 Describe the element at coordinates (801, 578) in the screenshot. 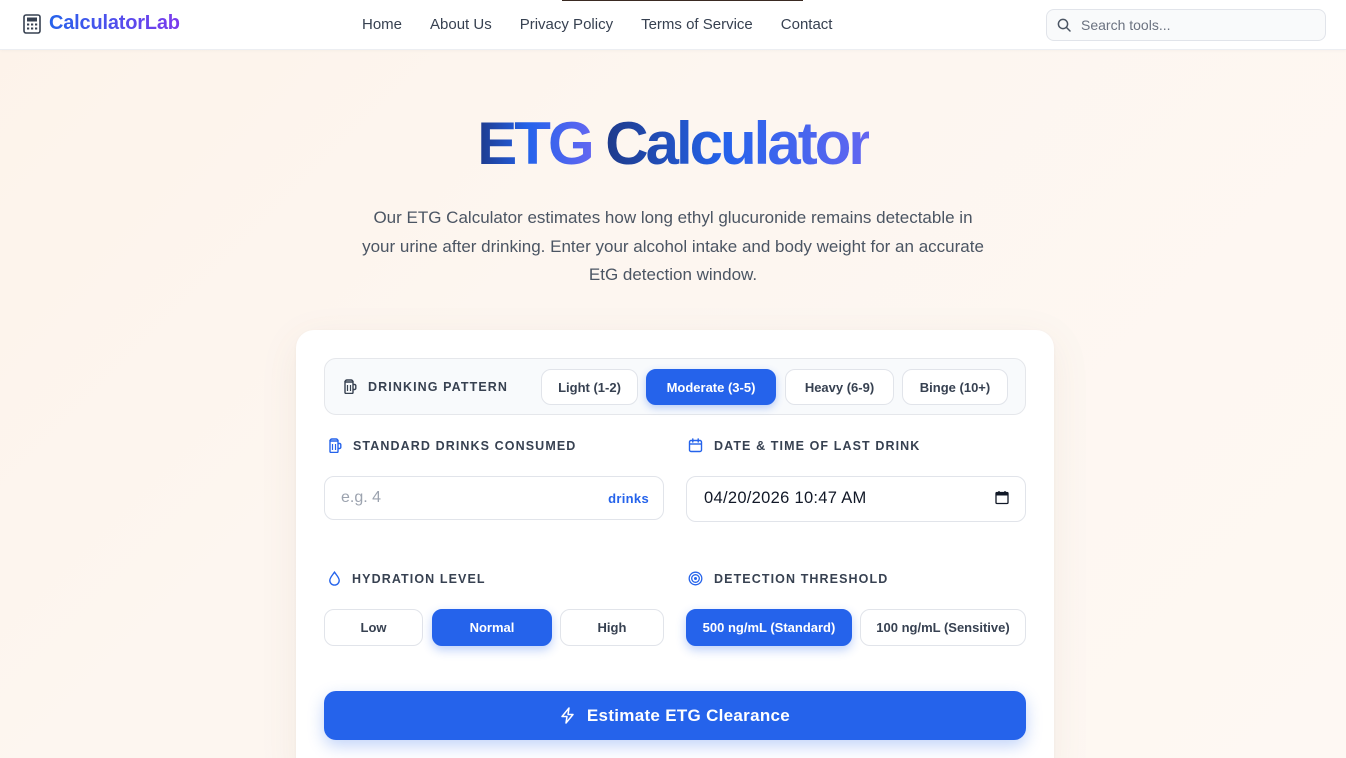

I see `threshold-label-text: DETECTION THRESHOLD` at that location.